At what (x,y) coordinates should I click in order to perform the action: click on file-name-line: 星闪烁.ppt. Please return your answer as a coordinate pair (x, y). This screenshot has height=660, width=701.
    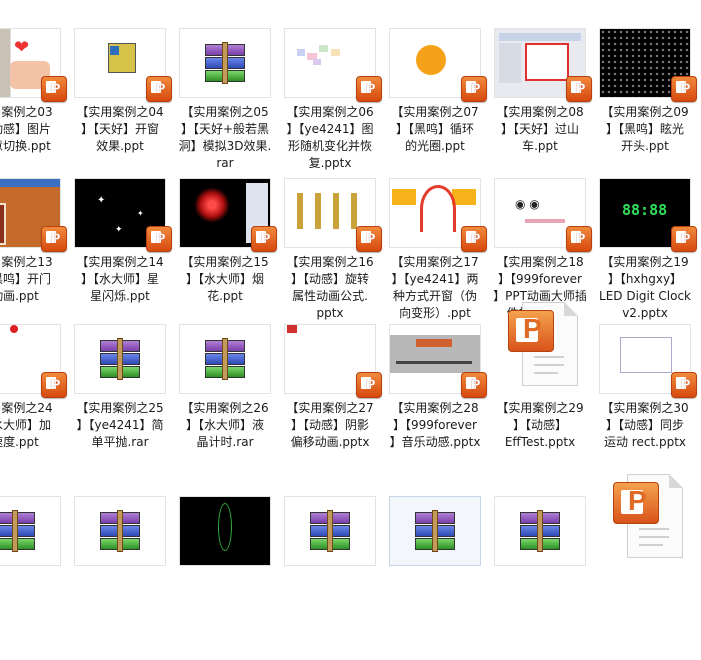
    Looking at the image, I should click on (120, 296).